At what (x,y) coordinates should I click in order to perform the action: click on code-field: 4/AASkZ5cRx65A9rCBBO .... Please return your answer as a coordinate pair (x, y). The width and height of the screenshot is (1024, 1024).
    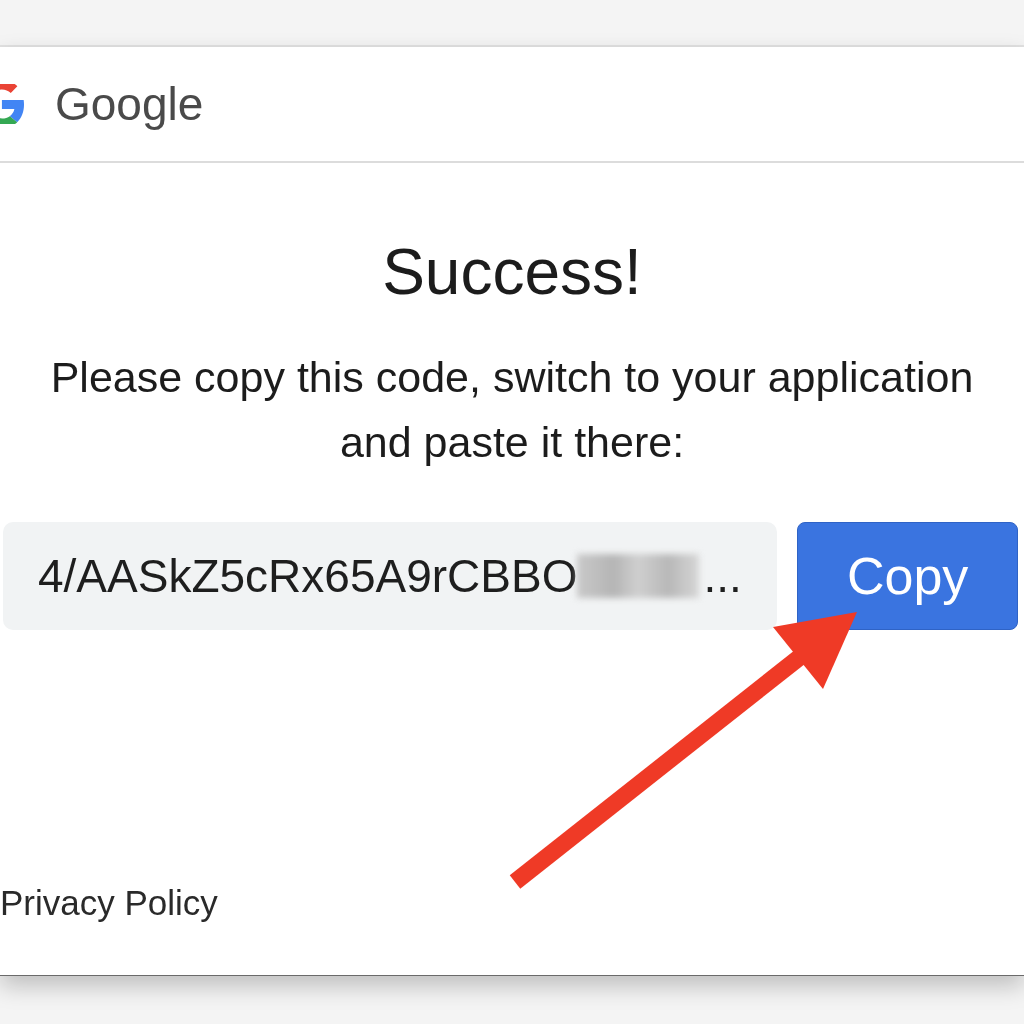
    Looking at the image, I should click on (390, 576).